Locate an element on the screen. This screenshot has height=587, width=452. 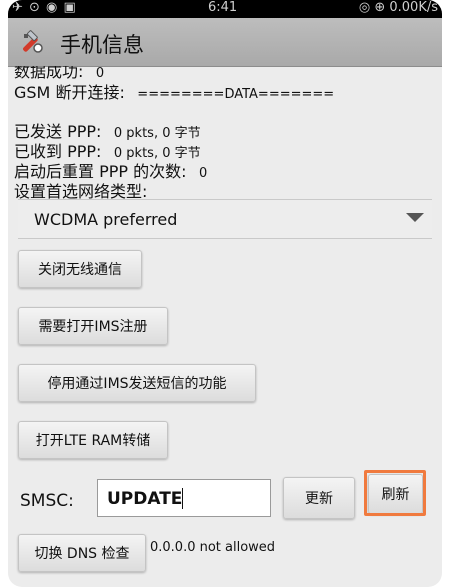
network-type-selected: WCDMA preferred is located at coordinates (106, 219).